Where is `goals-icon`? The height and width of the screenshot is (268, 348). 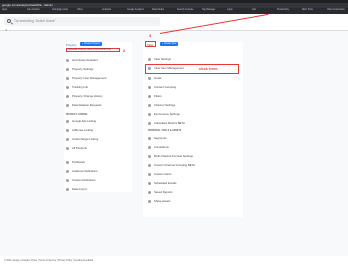
goals-icon is located at coordinates (149, 78).